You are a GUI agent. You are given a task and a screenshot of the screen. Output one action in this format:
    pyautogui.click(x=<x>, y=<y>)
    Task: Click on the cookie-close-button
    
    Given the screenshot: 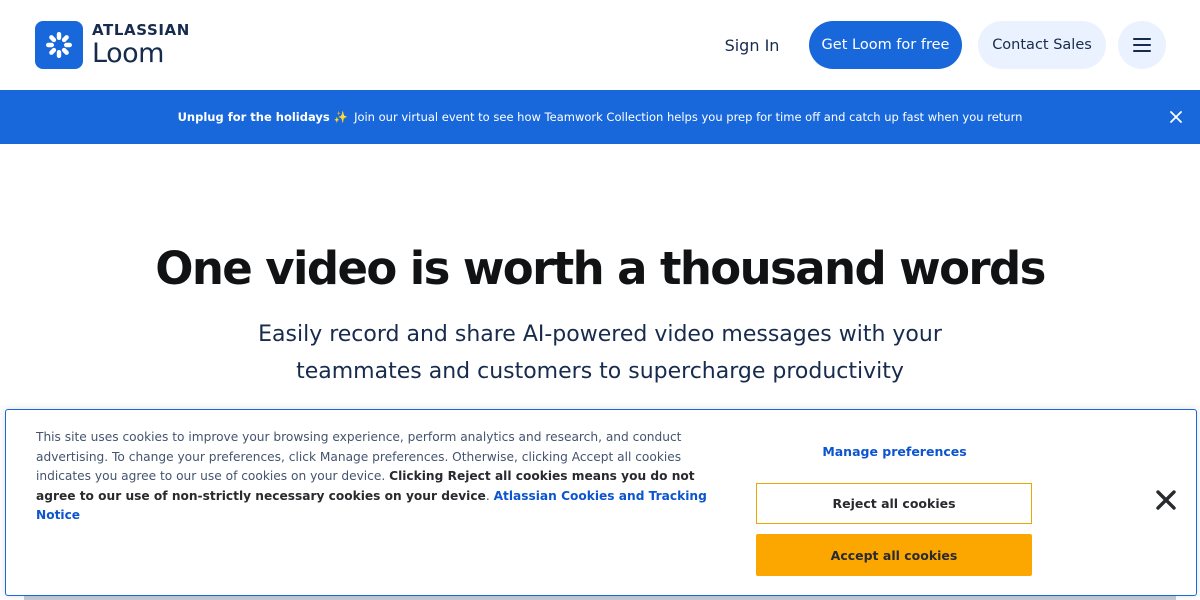 What is the action you would take?
    pyautogui.click(x=1166, y=500)
    